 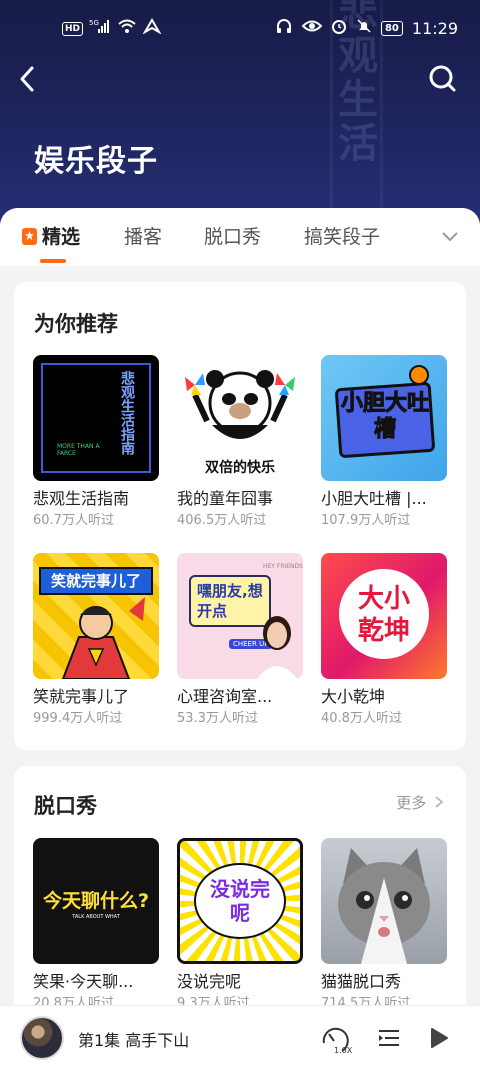 I want to click on status-bar: HD 5G 80 11:29, so click(x=240, y=29).